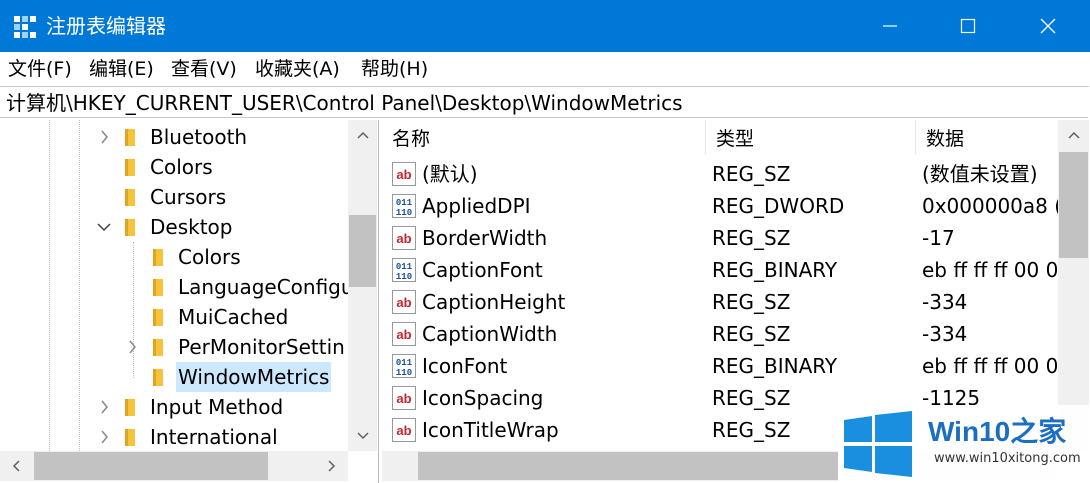 This screenshot has width=1090, height=483. Describe the element at coordinates (174, 197) in the screenshot. I see `tree-item: Cursors` at that location.